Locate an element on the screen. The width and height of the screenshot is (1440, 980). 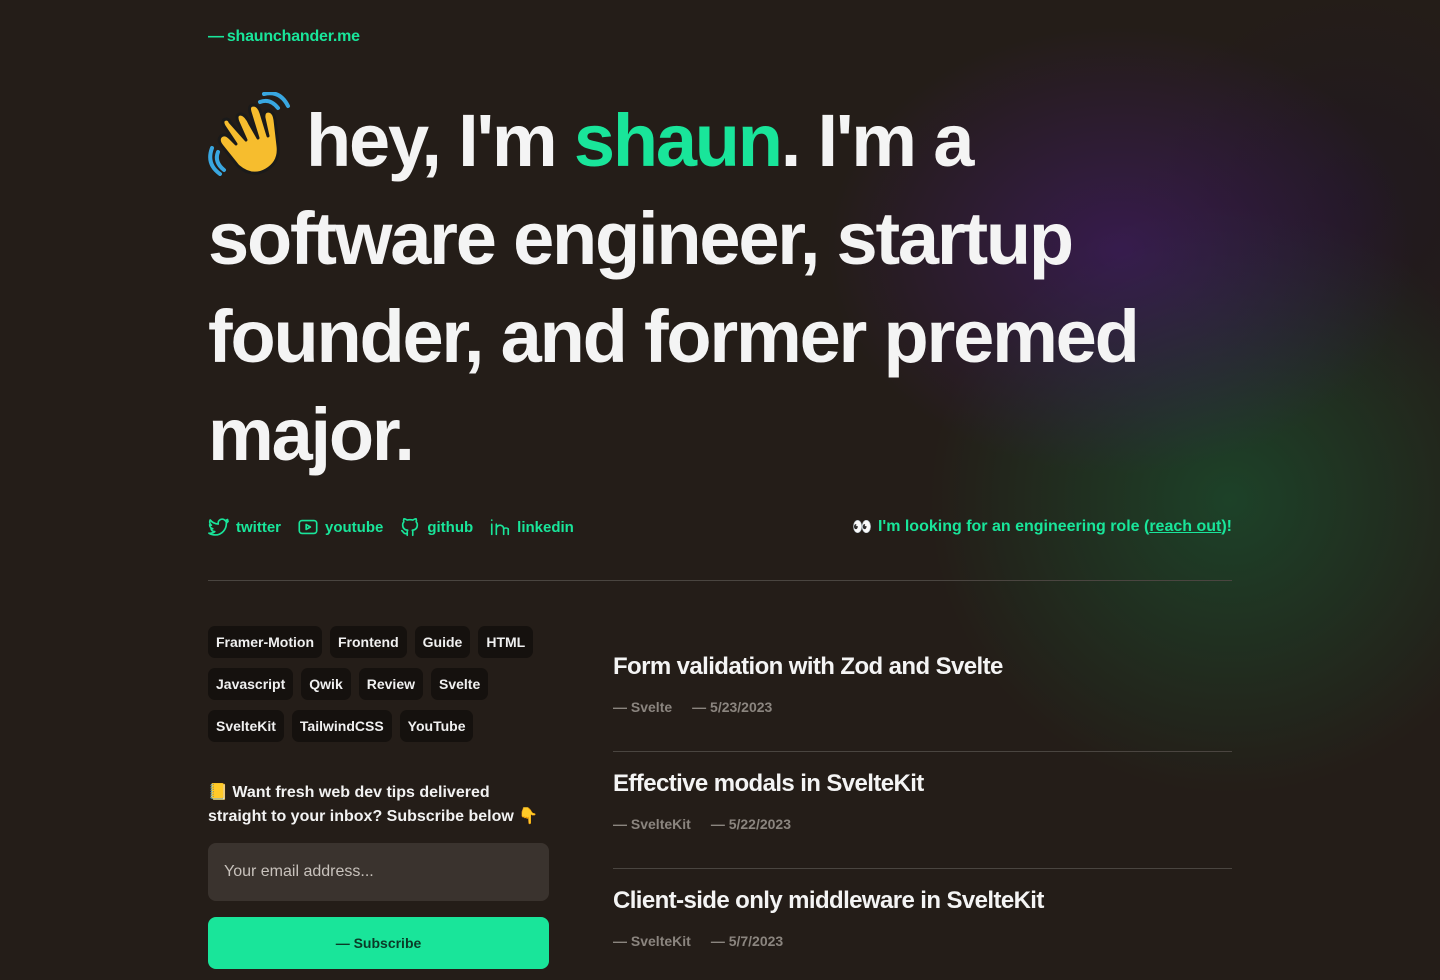
wave-emoji-icon is located at coordinates (249, 134).